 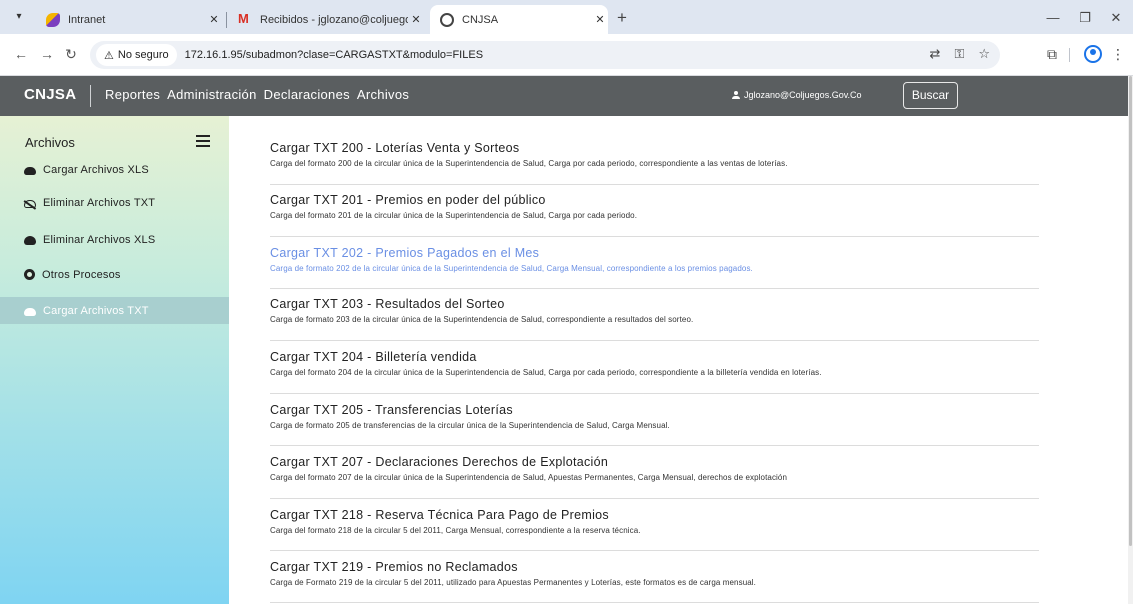 What do you see at coordinates (654, 410) in the screenshot?
I see `upload-item-title: Cargar TXT 205 - Transferencias Loterías` at bounding box center [654, 410].